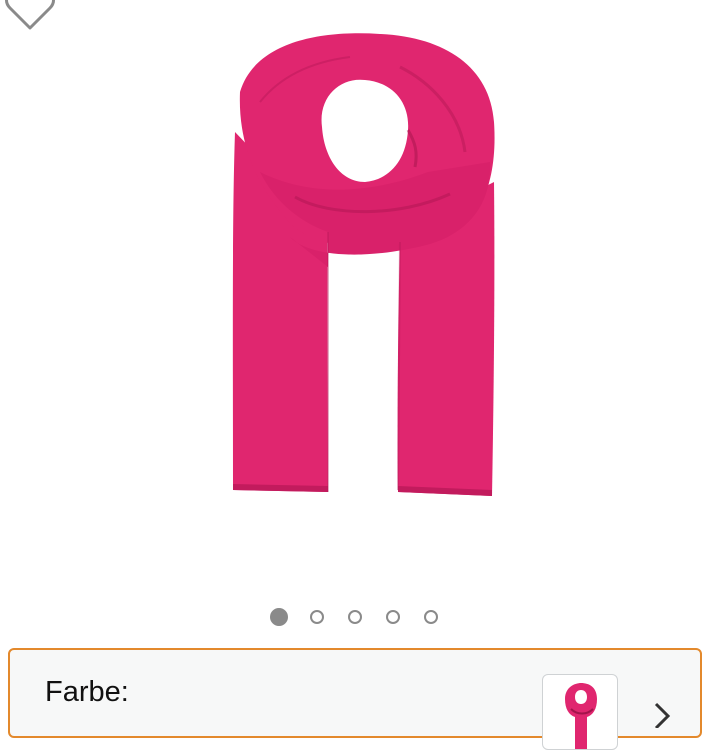  I want to click on color-swatch-thumbnail, so click(580, 712).